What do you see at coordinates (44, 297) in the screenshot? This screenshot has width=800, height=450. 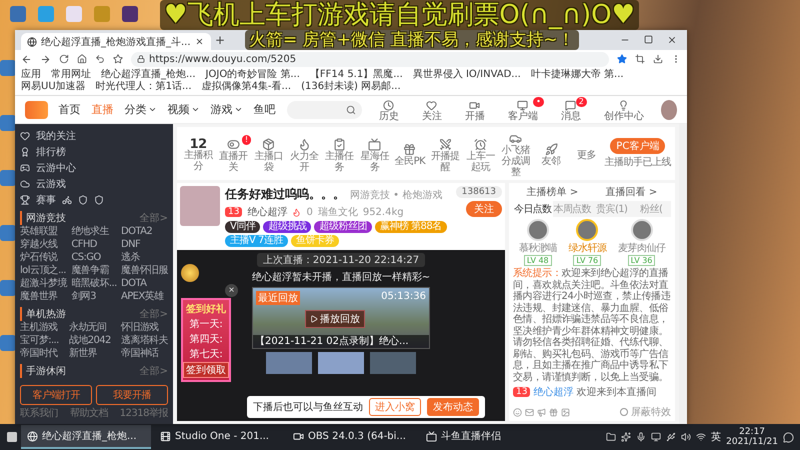 I see `game-link: 魔兽世界` at bounding box center [44, 297].